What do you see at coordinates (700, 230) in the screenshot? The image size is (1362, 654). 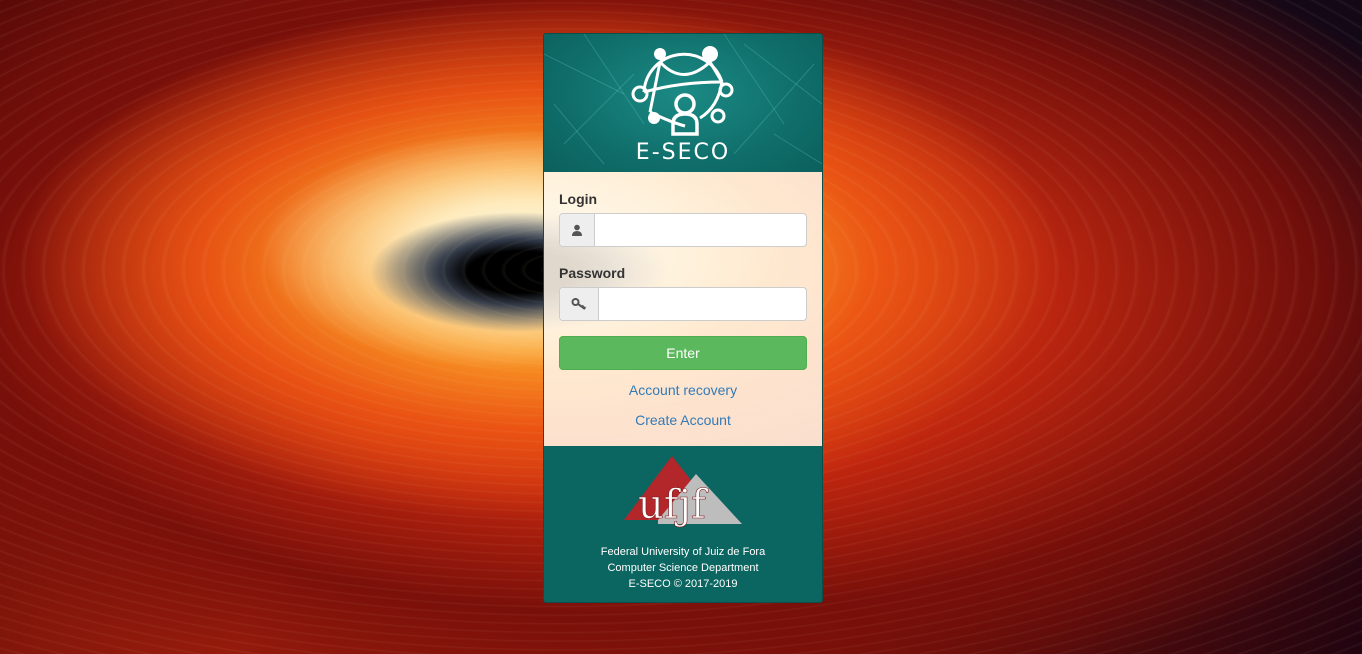 I see `login-input` at bounding box center [700, 230].